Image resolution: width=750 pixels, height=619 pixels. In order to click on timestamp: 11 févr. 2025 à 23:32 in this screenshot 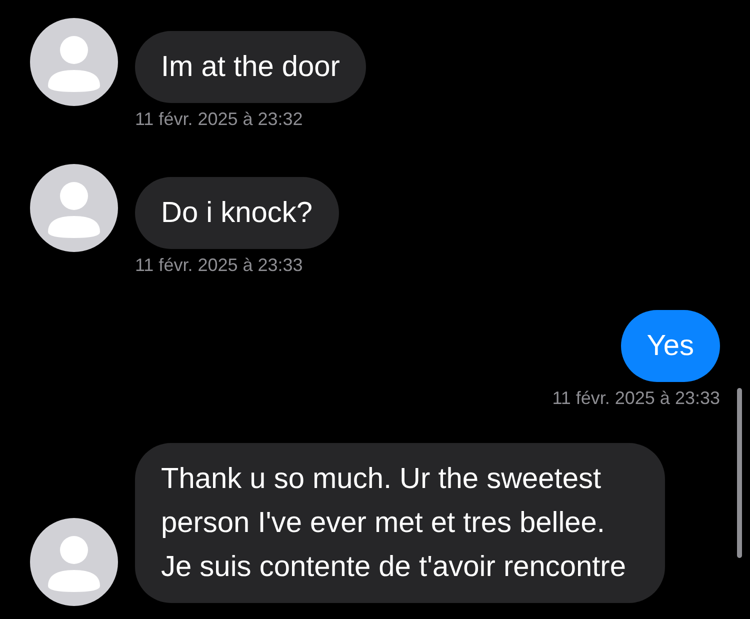, I will do `click(219, 119)`.